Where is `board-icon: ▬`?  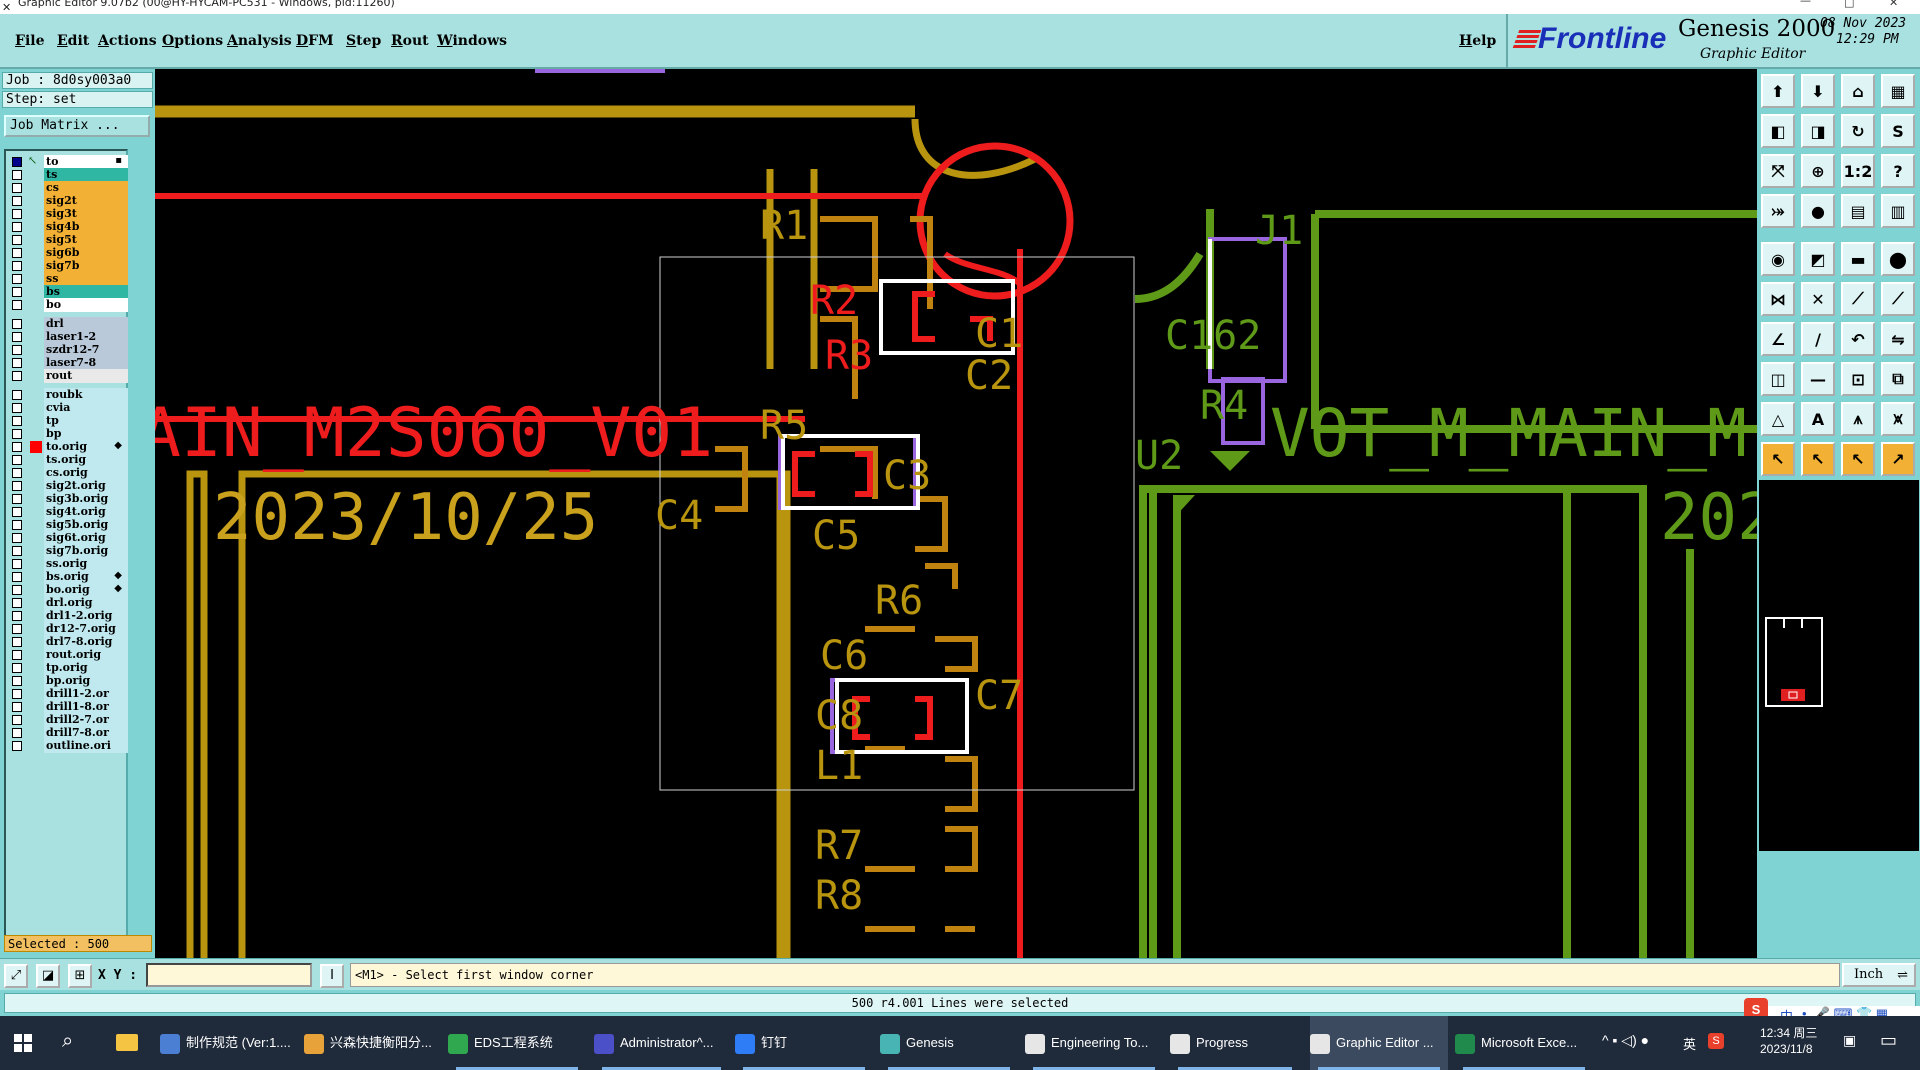 board-icon: ▬ is located at coordinates (1858, 259).